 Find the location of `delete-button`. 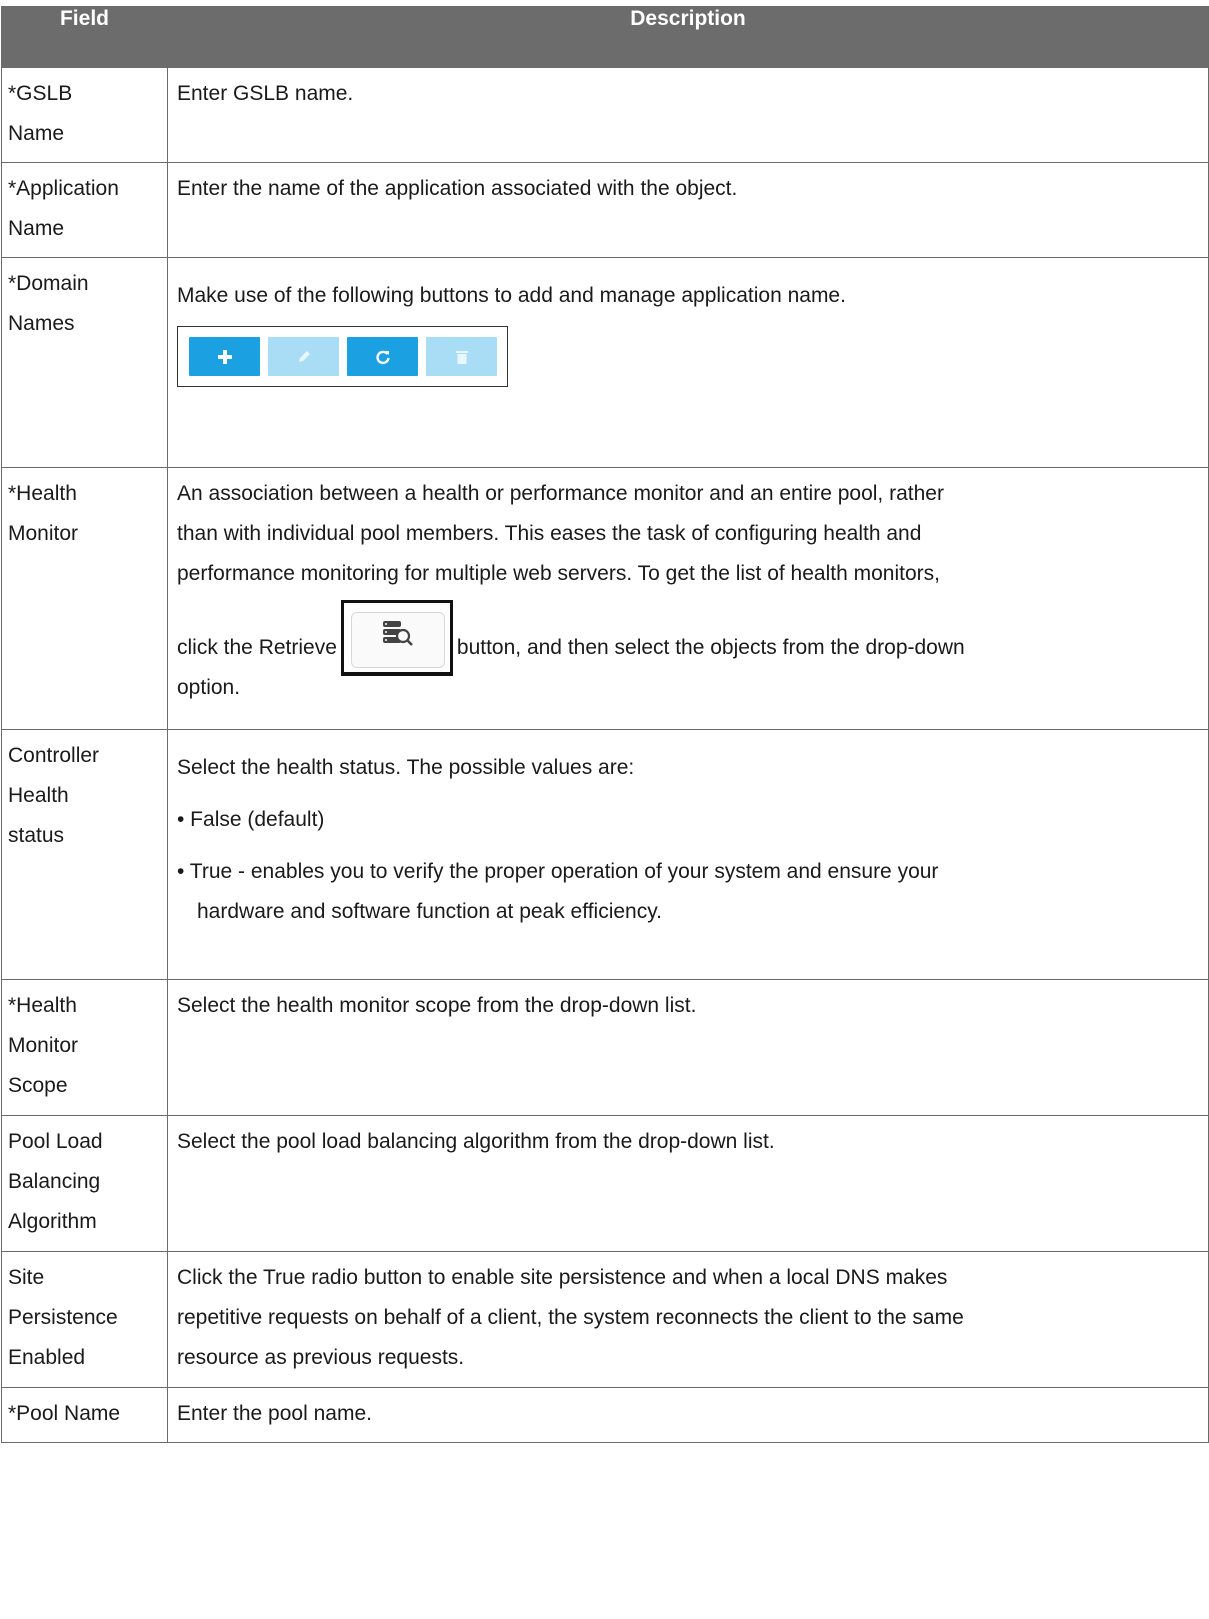

delete-button is located at coordinates (461, 356).